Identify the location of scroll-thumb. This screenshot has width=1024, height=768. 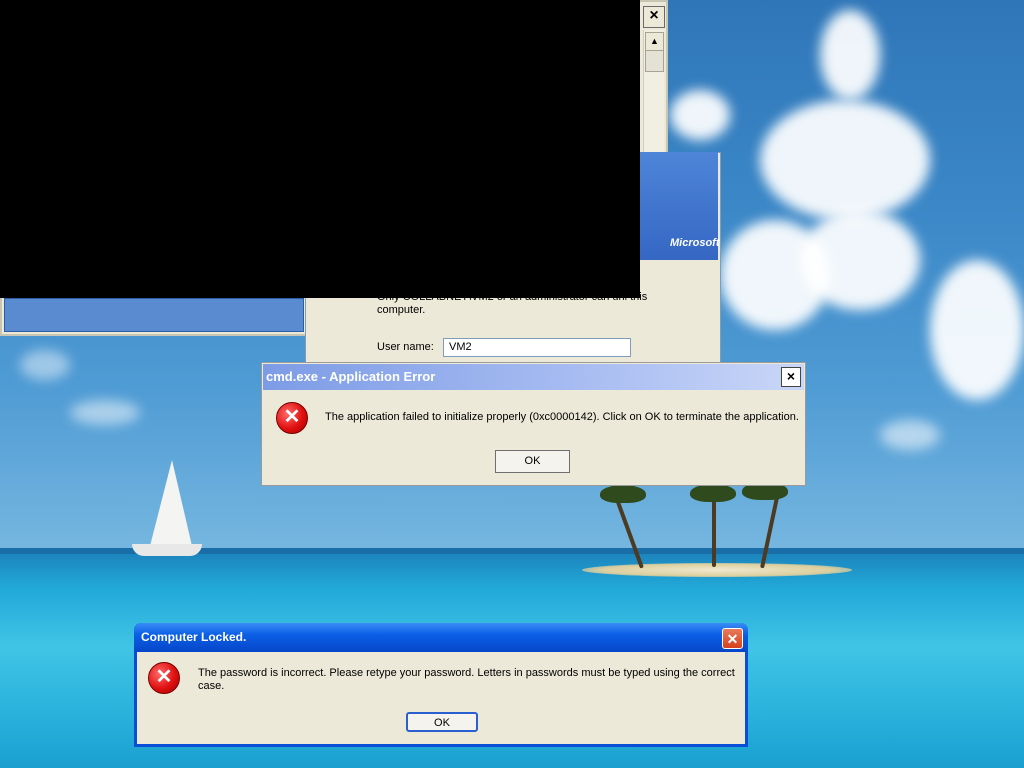
(654, 61).